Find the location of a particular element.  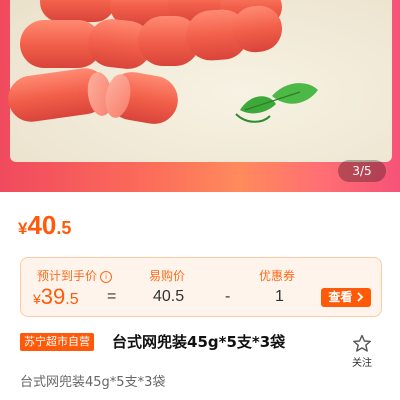

product-subtitle: 台式网兜装45g*5支*3袋 is located at coordinates (93, 382).